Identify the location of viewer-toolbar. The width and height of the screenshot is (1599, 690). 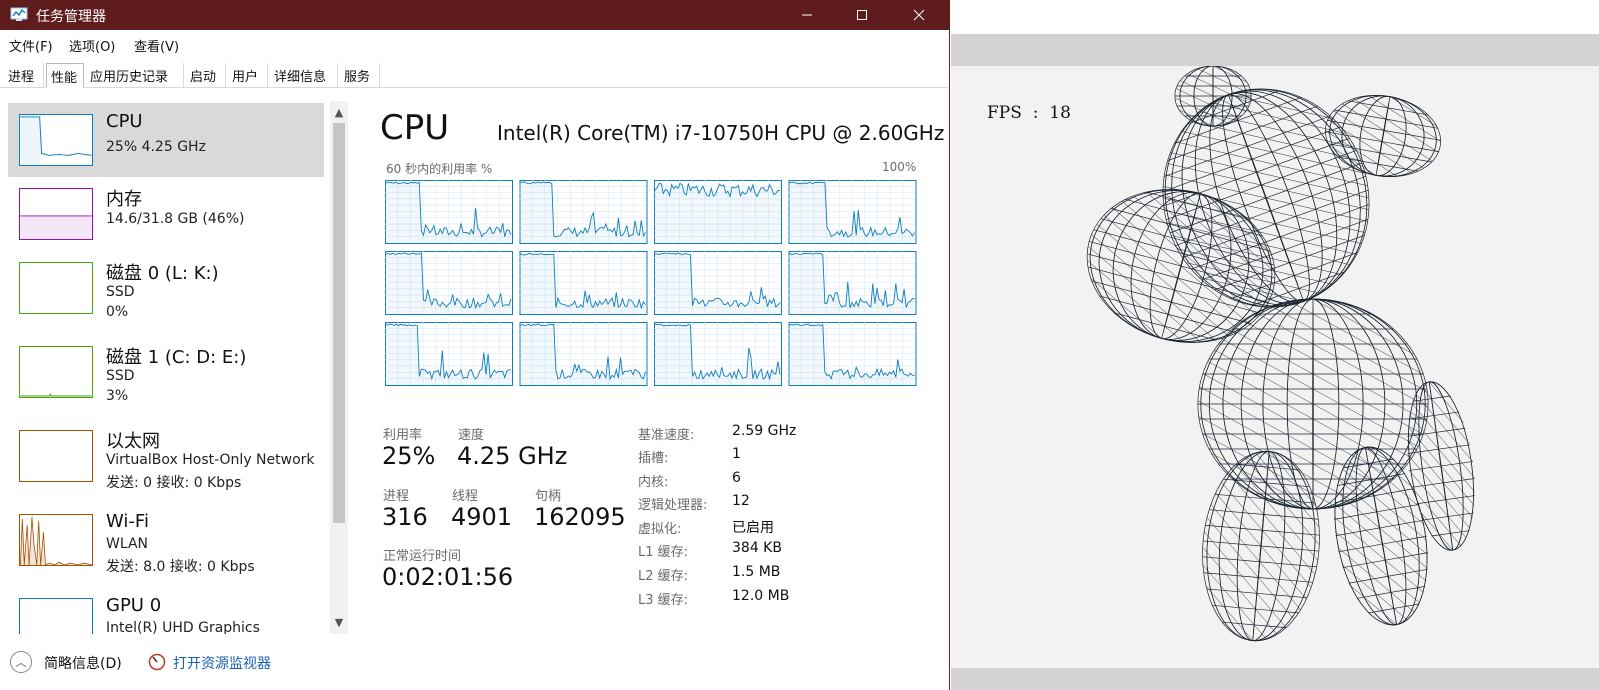
(1275, 50).